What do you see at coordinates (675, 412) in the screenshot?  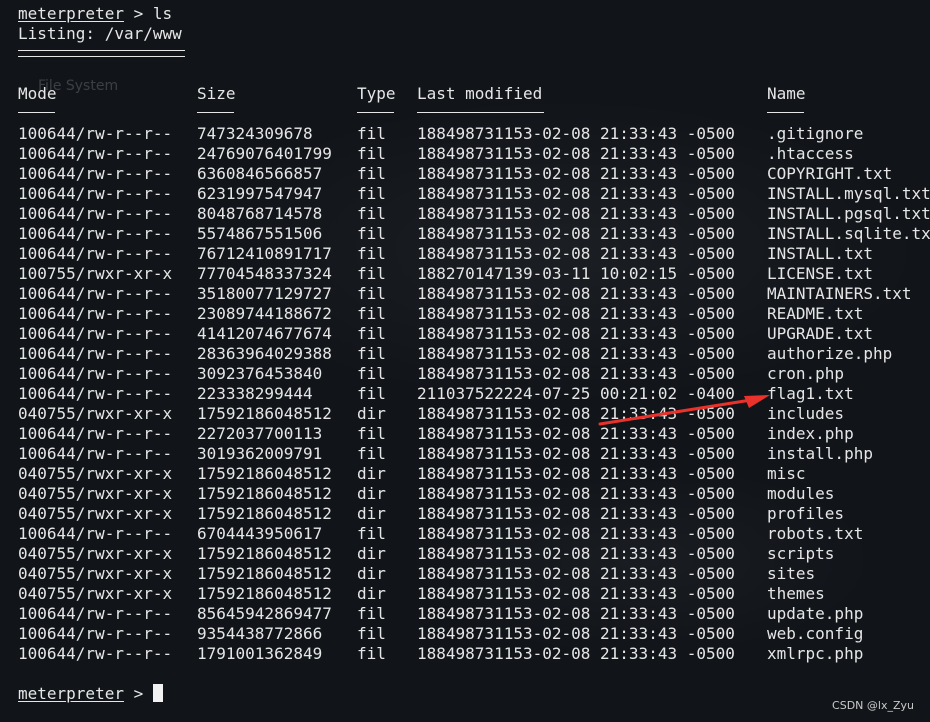 I see `arrow-shaft` at bounding box center [675, 412].